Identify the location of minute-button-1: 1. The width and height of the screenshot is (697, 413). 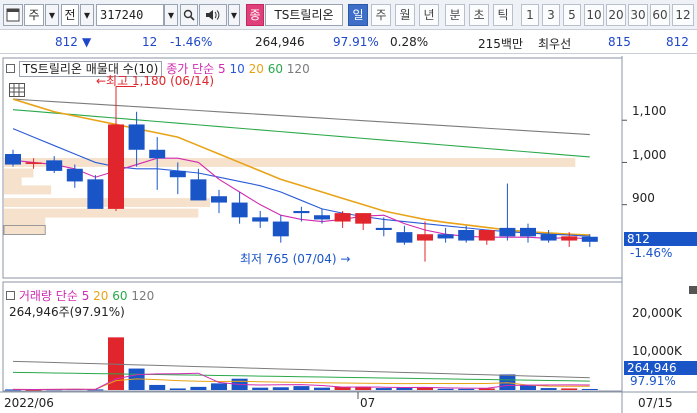
(530, 15).